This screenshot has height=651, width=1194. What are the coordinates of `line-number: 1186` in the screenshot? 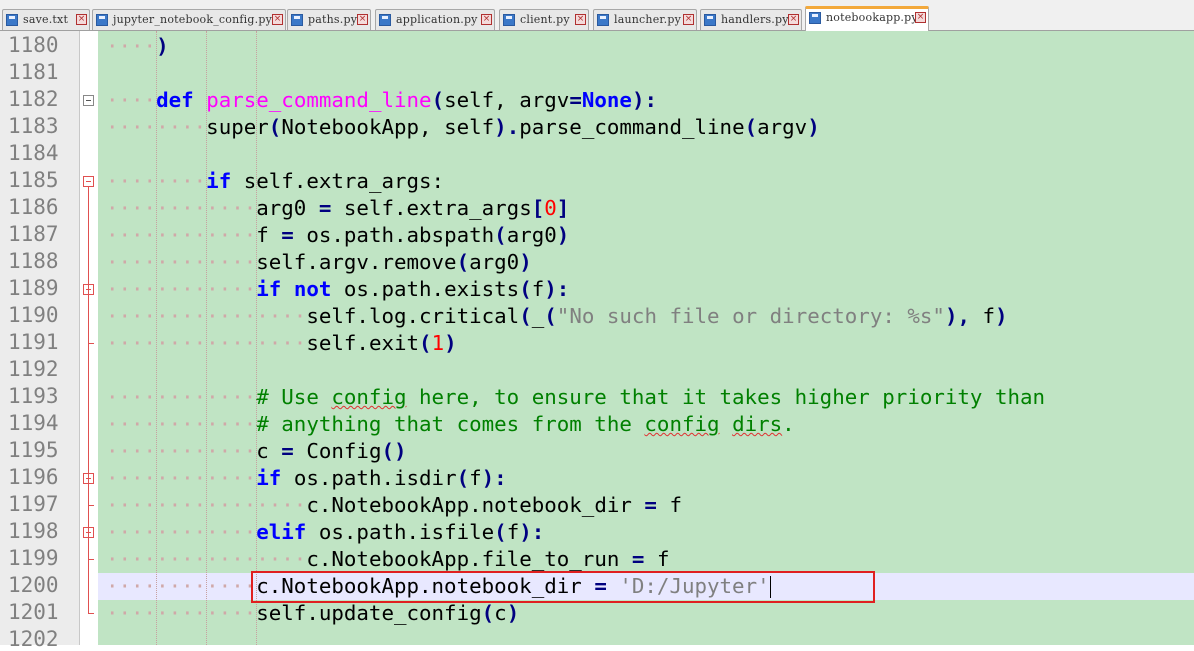 It's located at (33, 207).